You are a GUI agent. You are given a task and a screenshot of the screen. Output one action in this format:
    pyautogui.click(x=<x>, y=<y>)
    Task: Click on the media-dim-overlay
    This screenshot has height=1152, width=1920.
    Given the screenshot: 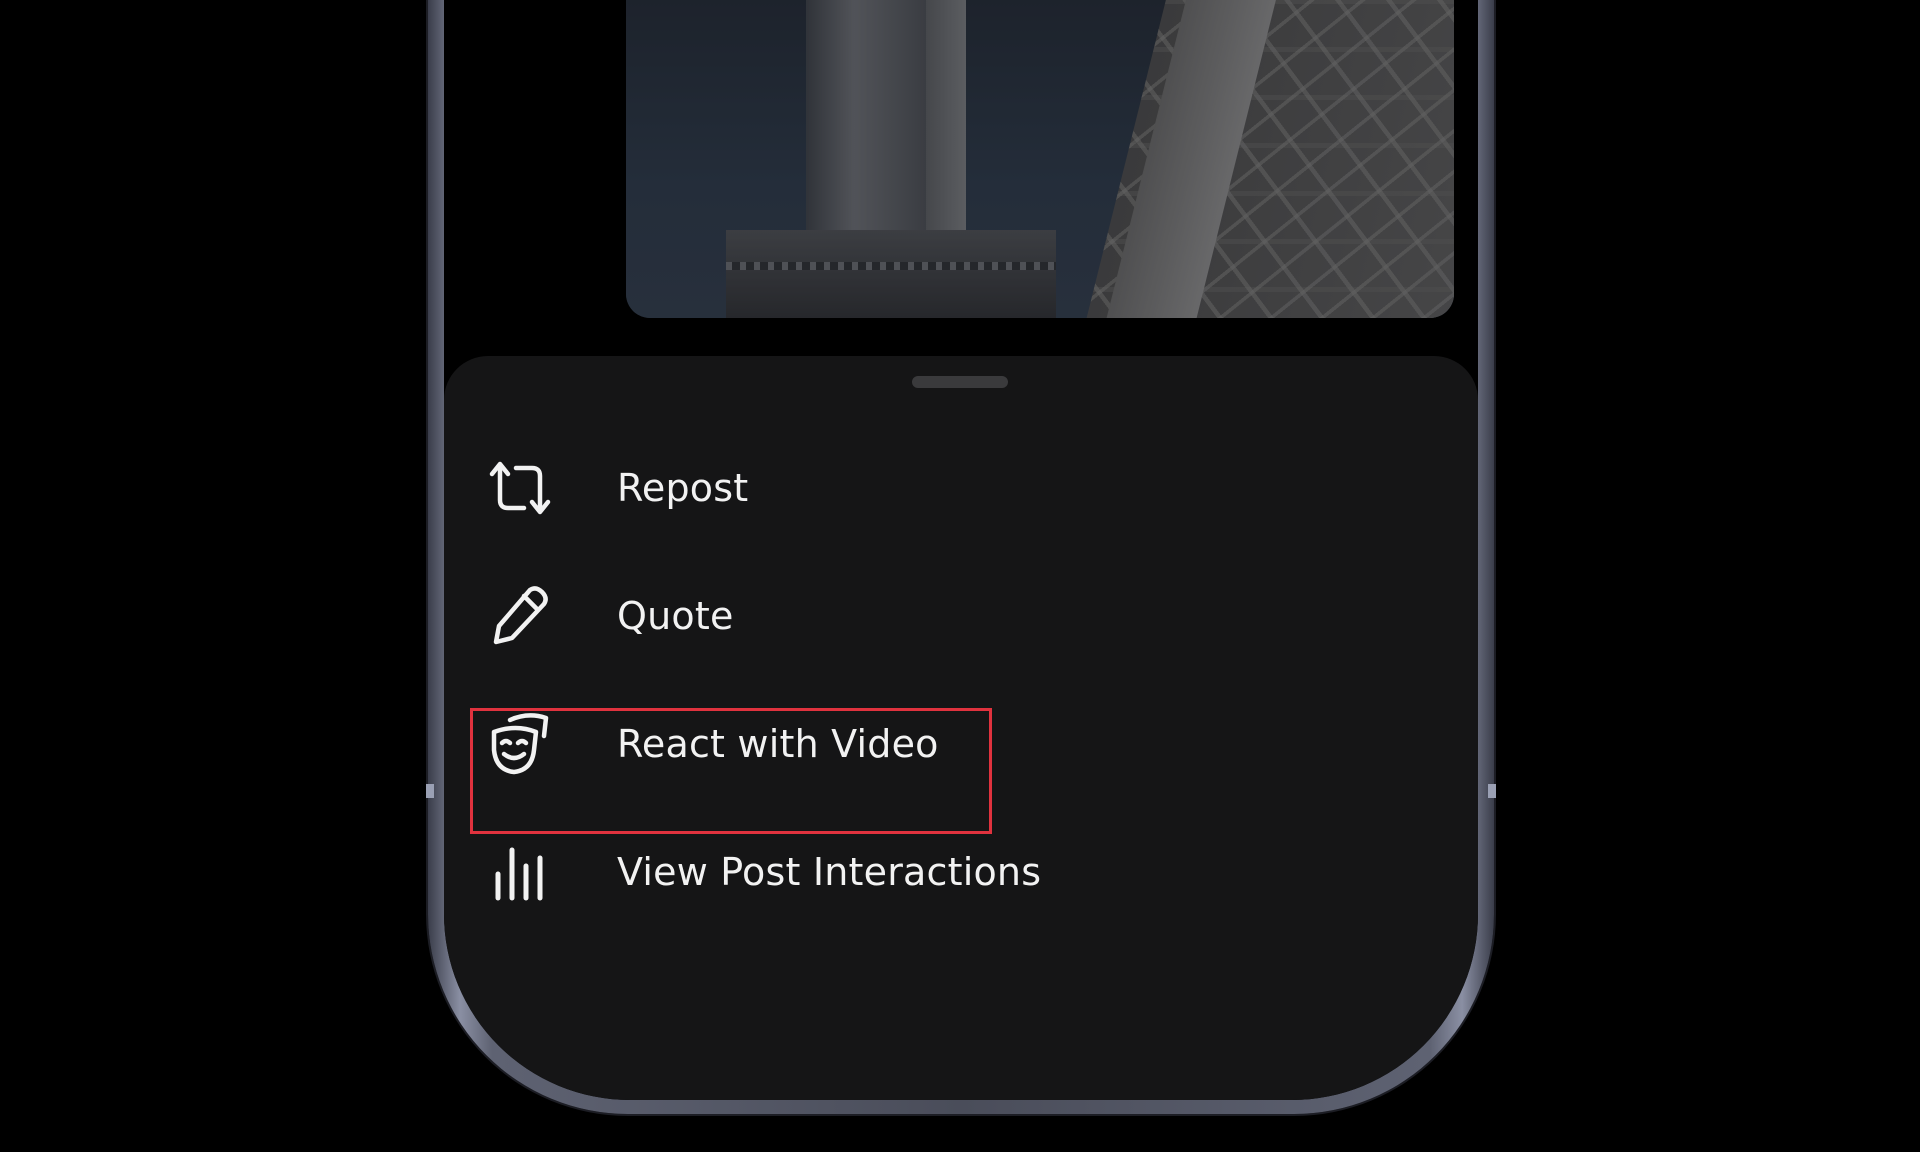 What is the action you would take?
    pyautogui.click(x=1040, y=159)
    